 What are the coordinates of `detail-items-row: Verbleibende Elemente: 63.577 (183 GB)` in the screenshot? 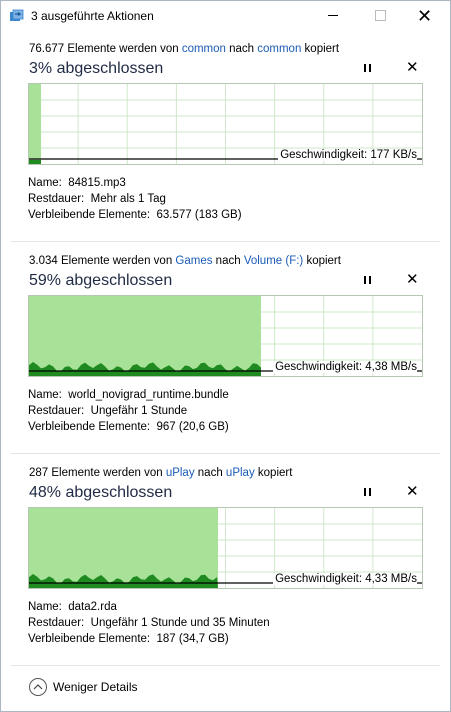 It's located at (135, 215).